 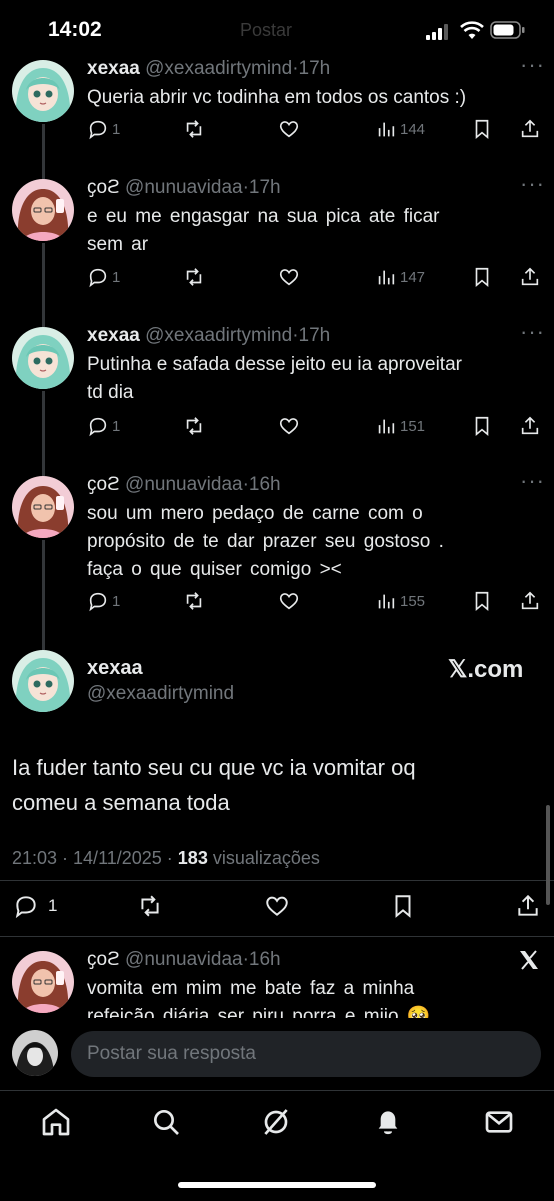 What do you see at coordinates (171, 1053) in the screenshot?
I see `reply-placeholder: Postar sua resposta` at bounding box center [171, 1053].